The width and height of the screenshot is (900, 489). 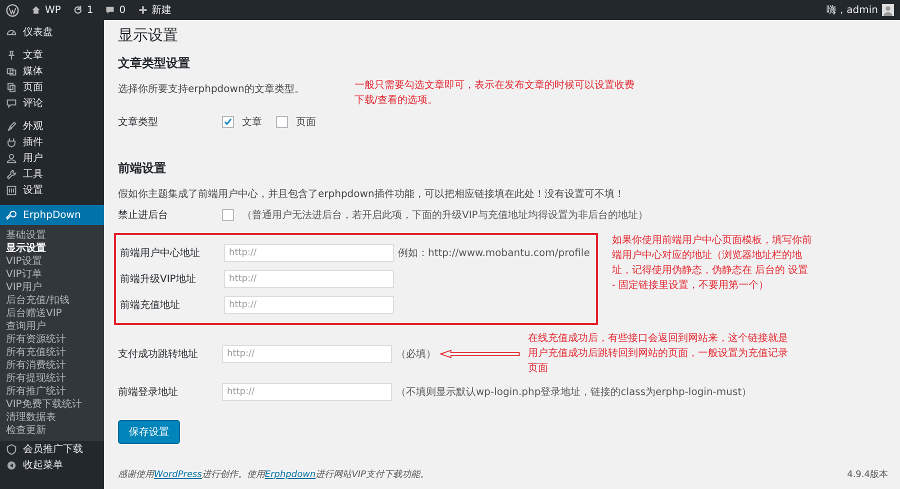 What do you see at coordinates (52, 417) in the screenshot?
I see `submenu-item: 清理数据表` at bounding box center [52, 417].